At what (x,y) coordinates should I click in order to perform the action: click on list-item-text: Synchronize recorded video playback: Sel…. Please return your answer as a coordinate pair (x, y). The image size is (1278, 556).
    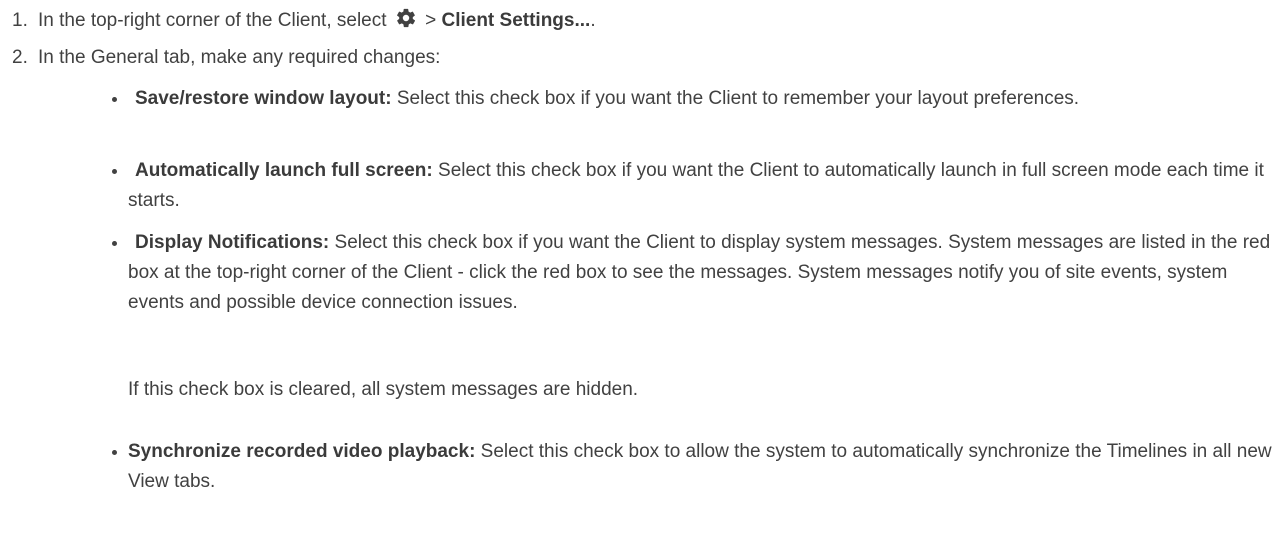
    Looking at the image, I should click on (700, 467).